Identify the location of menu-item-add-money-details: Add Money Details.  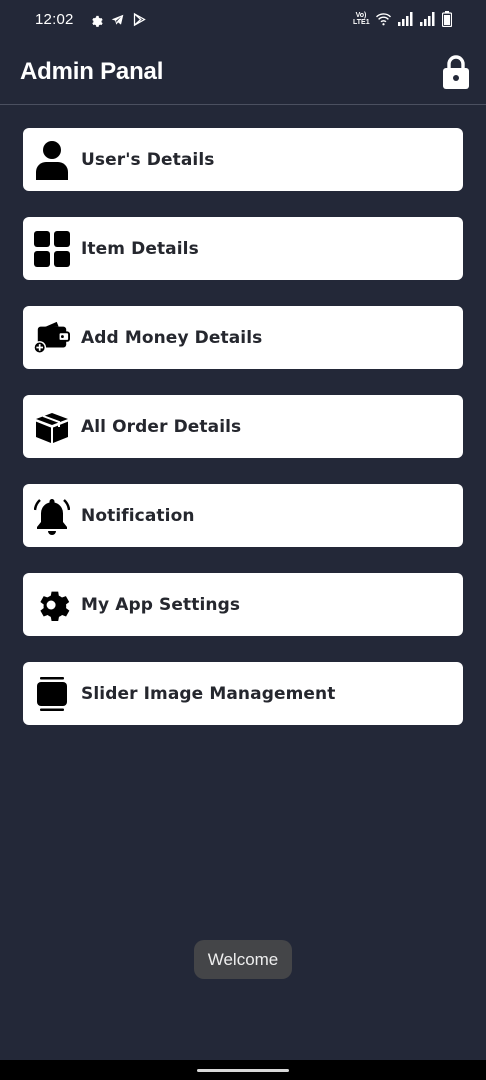
(243, 337).